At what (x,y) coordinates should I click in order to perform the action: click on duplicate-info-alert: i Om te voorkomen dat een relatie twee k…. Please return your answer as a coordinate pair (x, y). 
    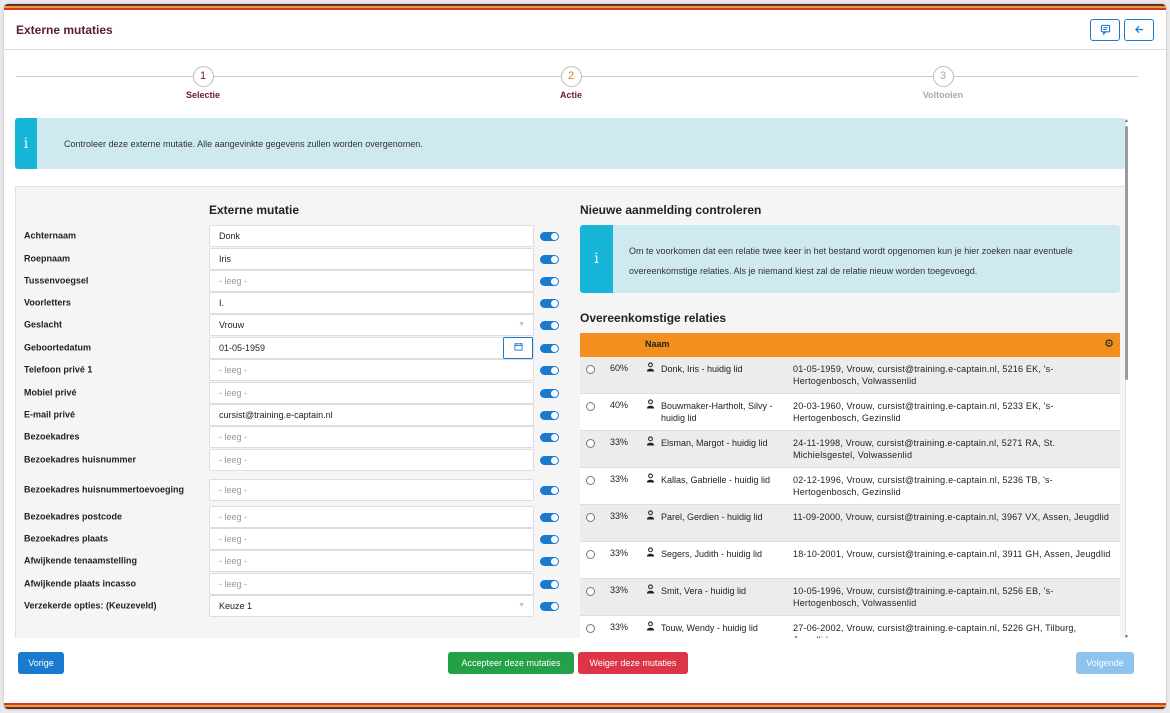
    Looking at the image, I should click on (850, 259).